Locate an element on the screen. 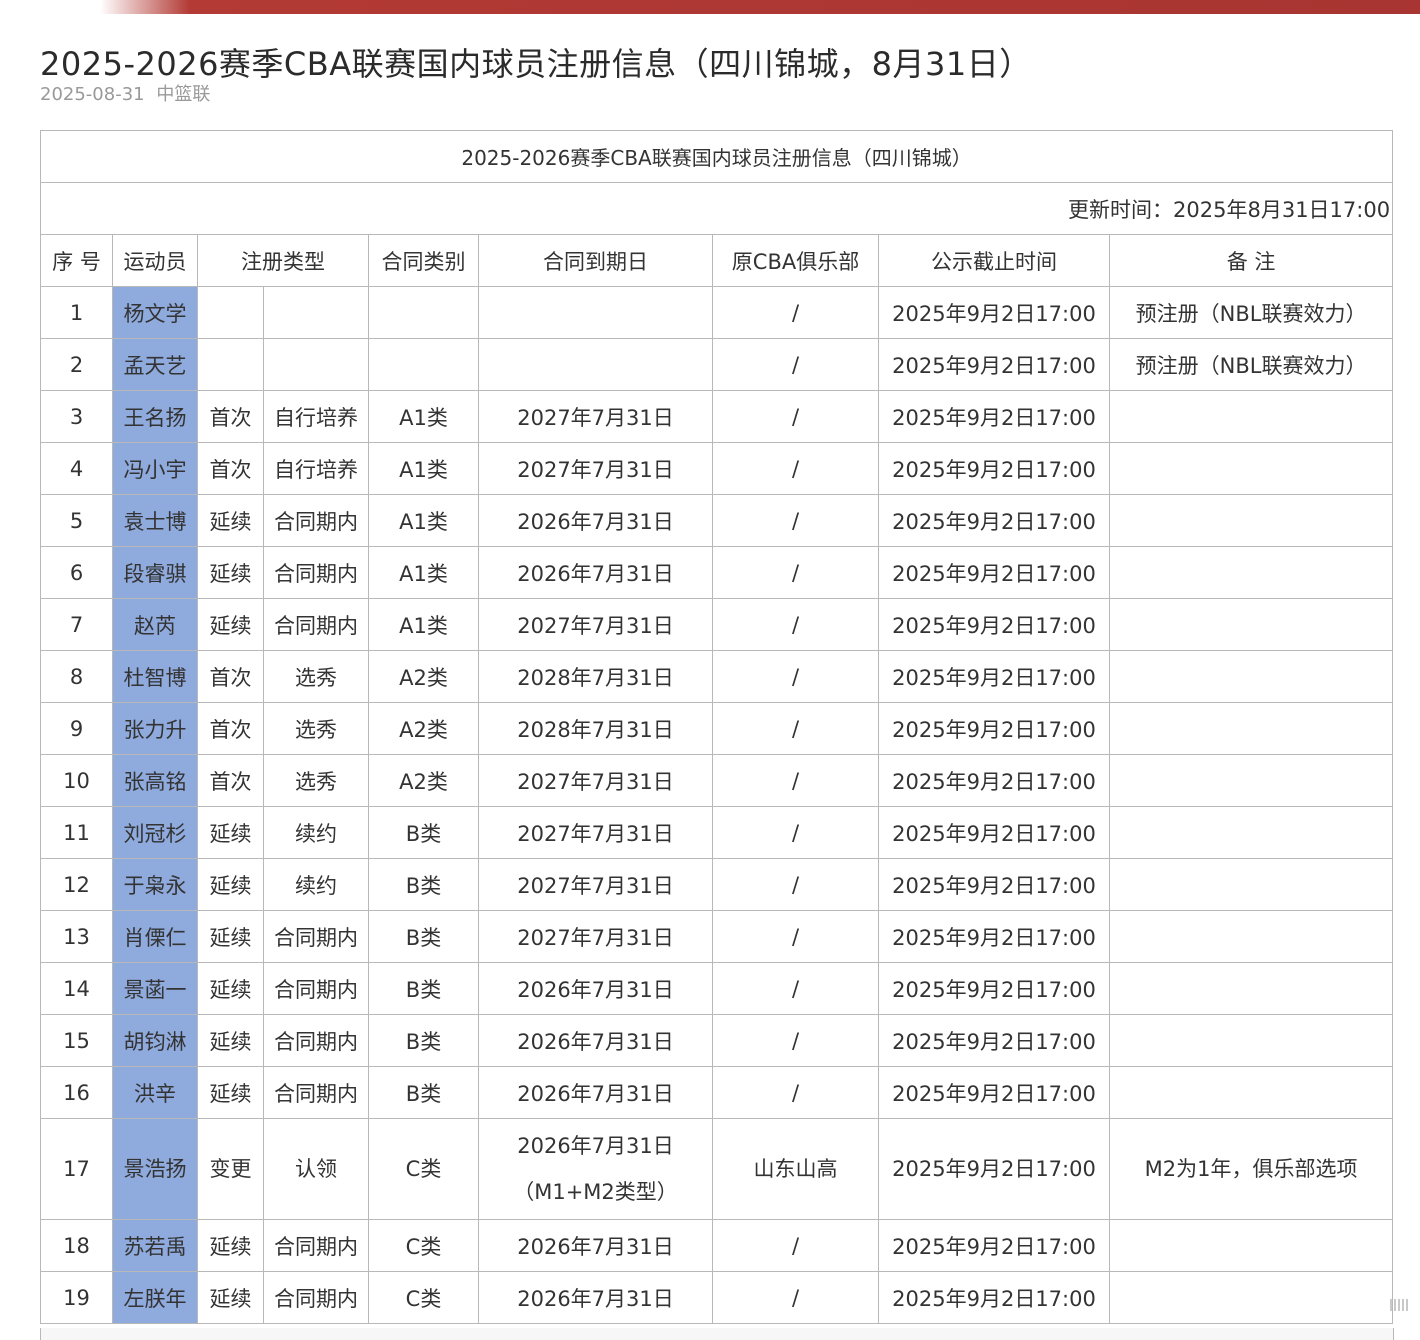 The height and width of the screenshot is (1340, 1420). table-row: 9 张力升 首次 选秀 A2类 2028年7月31日/2025年9月2日17:00 is located at coordinates (717, 728).